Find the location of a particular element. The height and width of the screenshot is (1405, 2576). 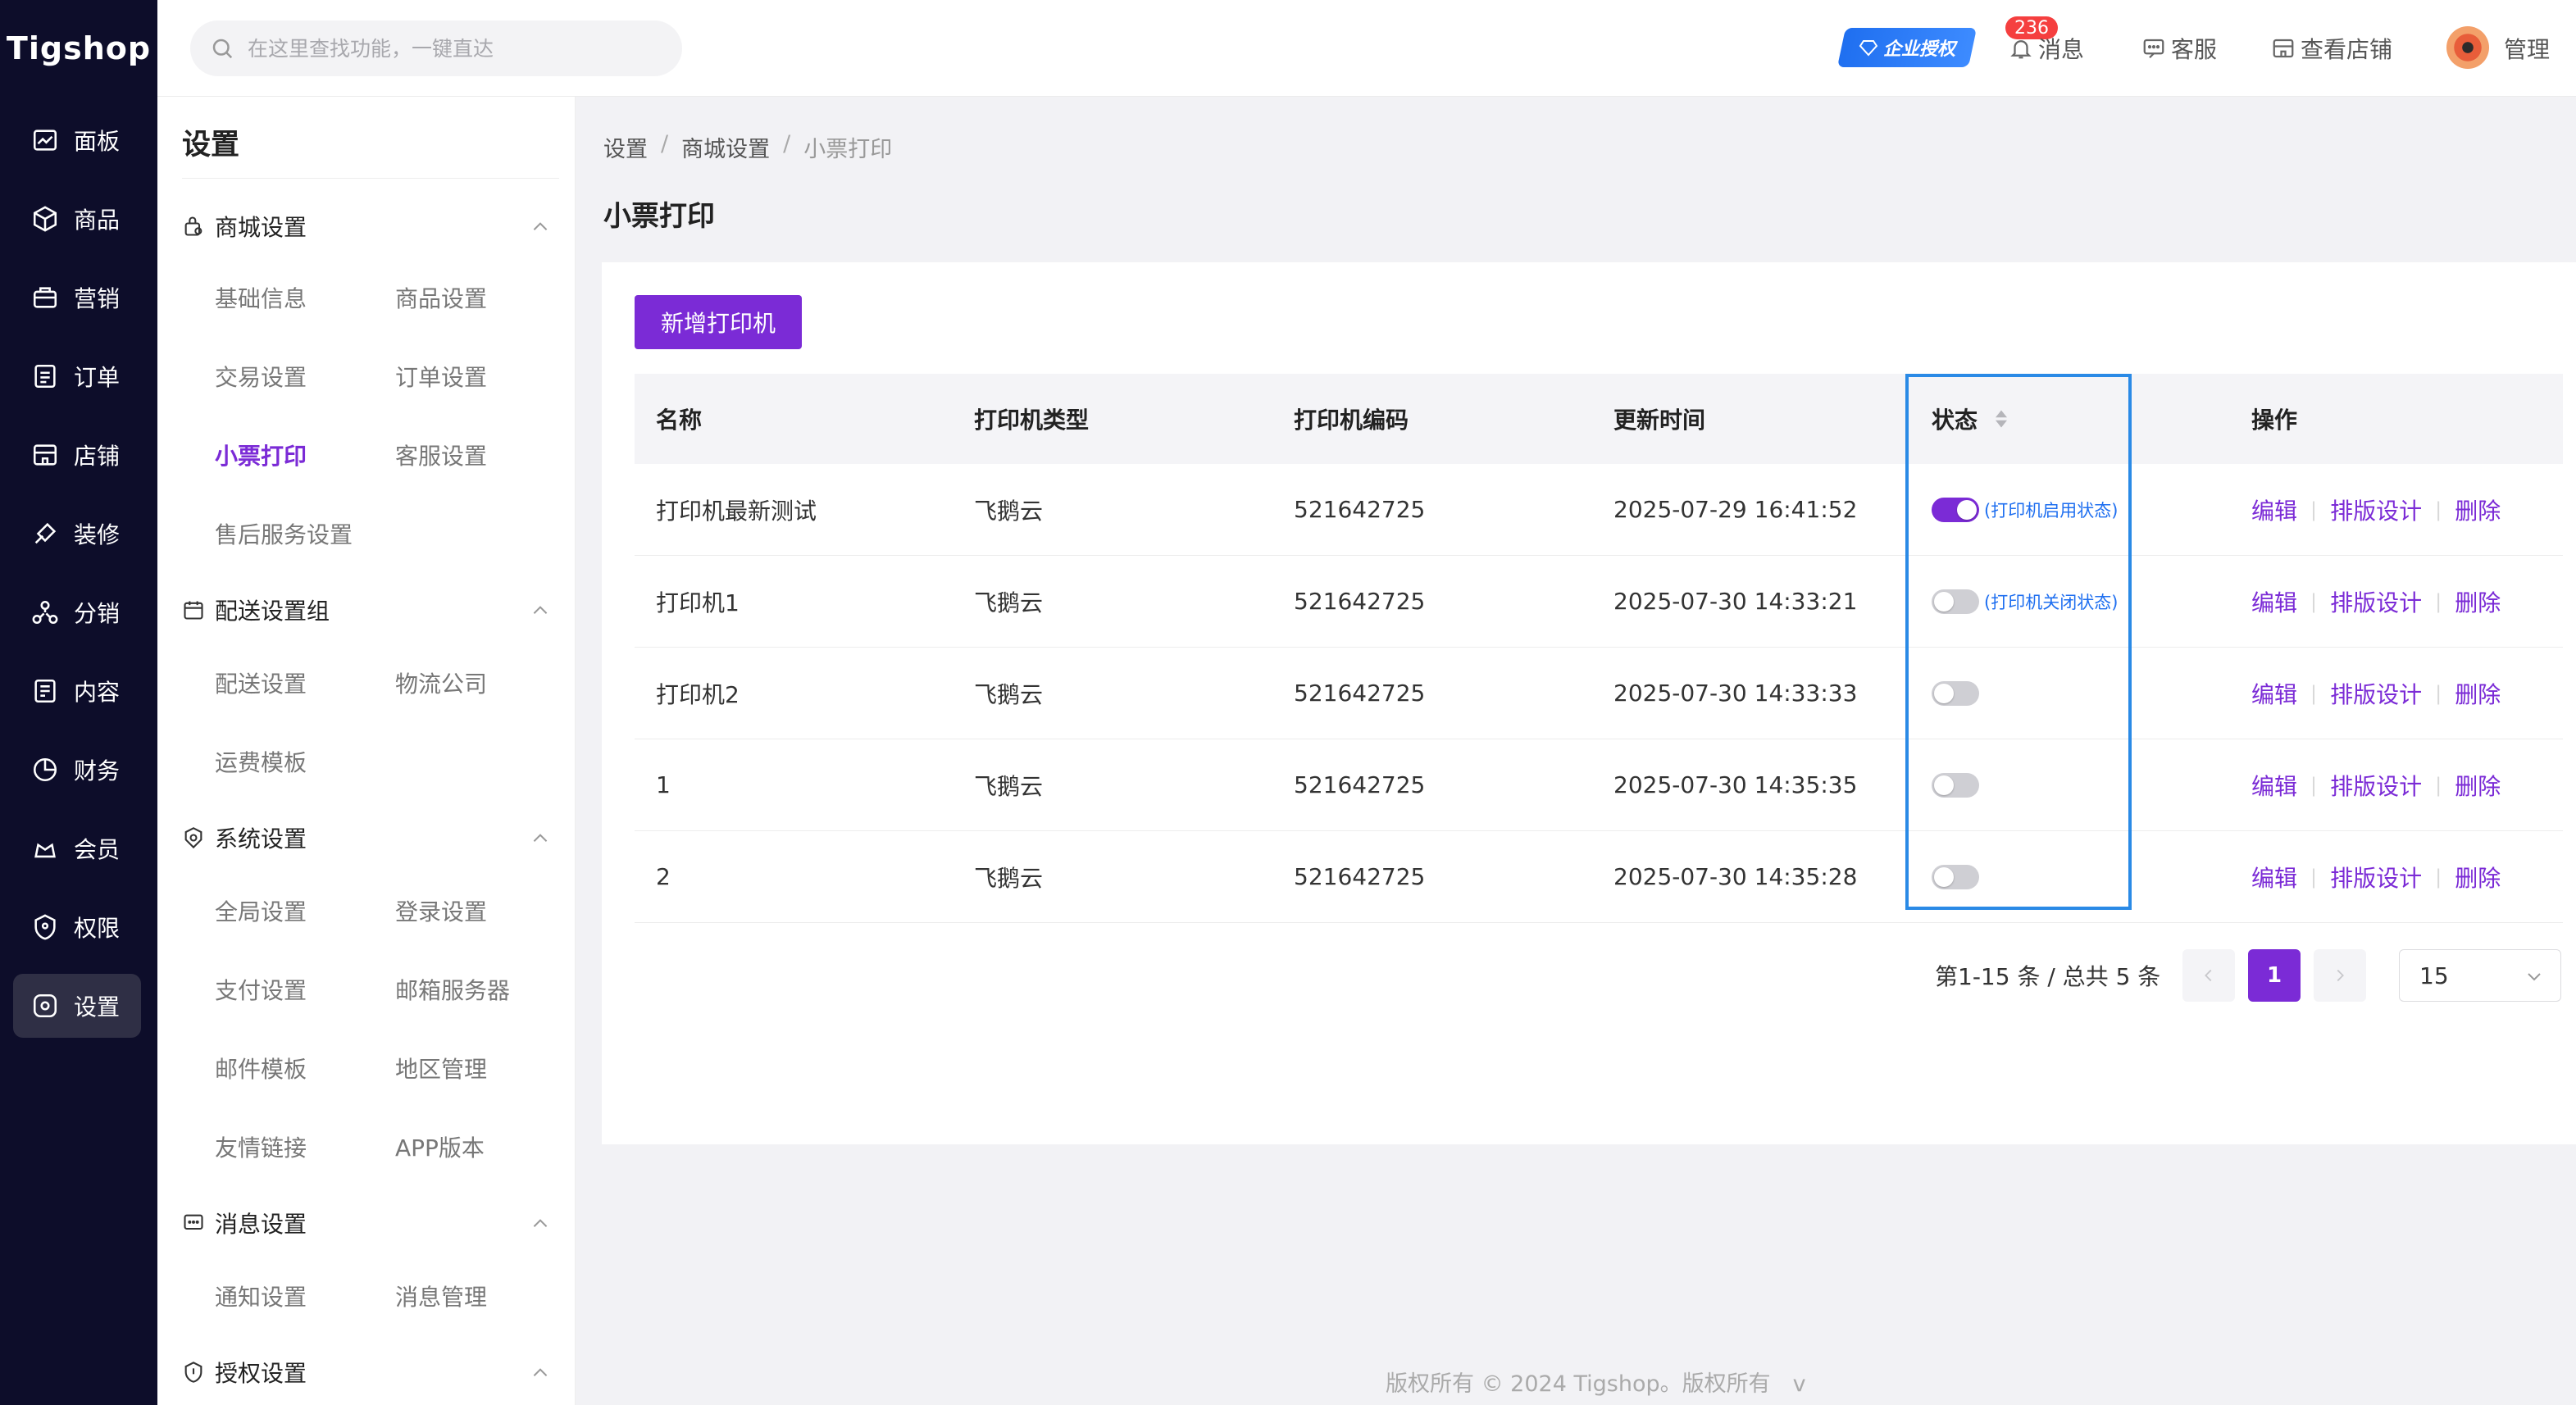

group-mall-settings: 商城设置 is located at coordinates (371, 226).